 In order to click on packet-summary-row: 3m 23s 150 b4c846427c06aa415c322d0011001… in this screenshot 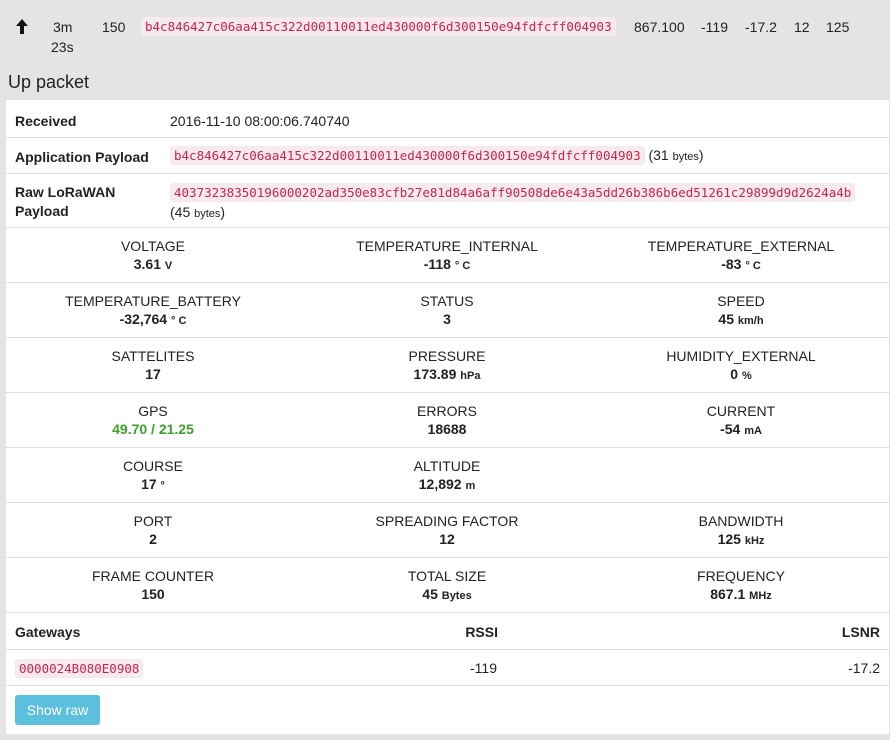, I will do `click(445, 31)`.